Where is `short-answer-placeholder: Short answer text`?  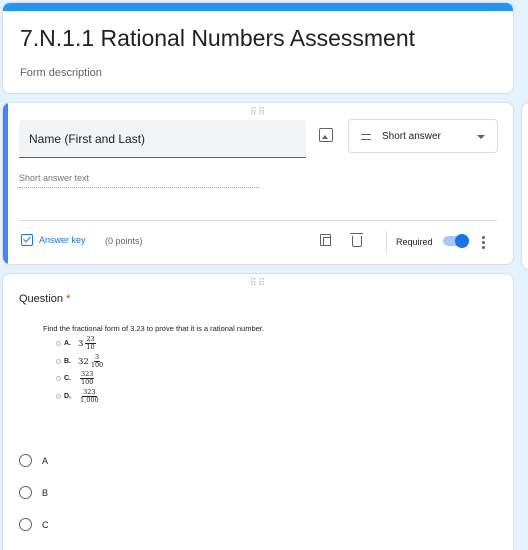
short-answer-placeholder: Short answer text is located at coordinates (139, 180).